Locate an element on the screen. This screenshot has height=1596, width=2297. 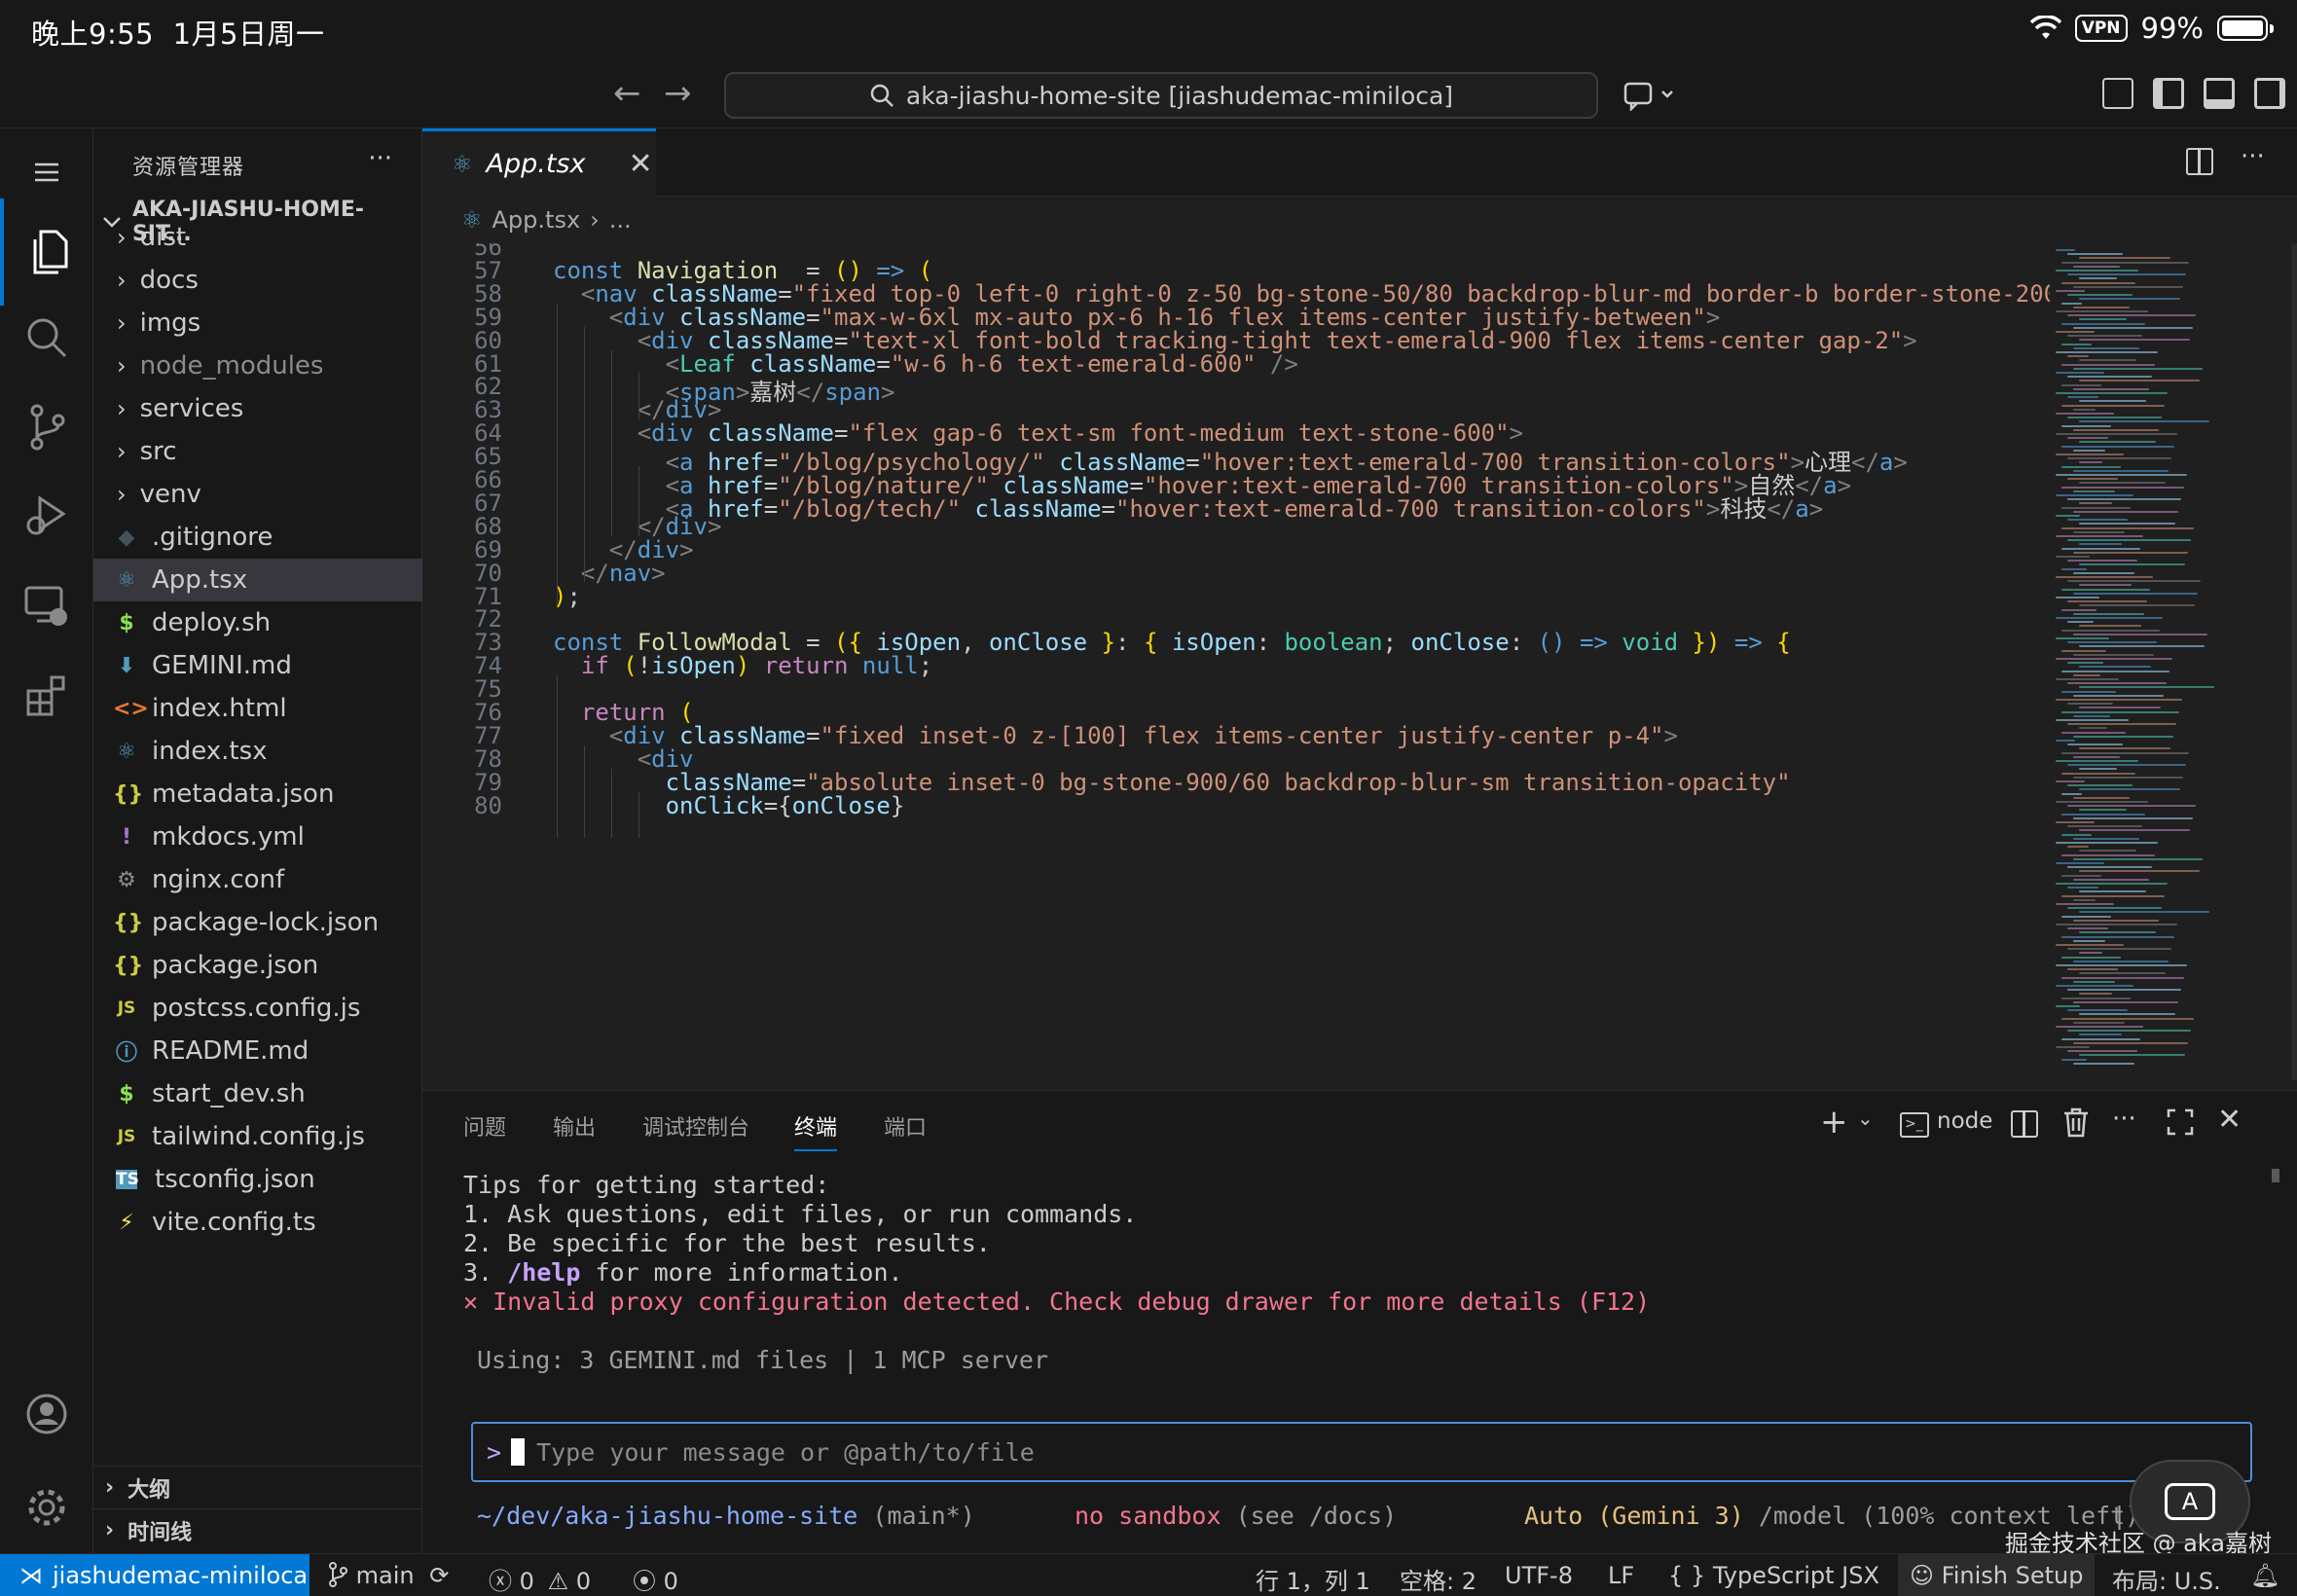
cursor-position: 行 1，列 1 is located at coordinates (1313, 1579).